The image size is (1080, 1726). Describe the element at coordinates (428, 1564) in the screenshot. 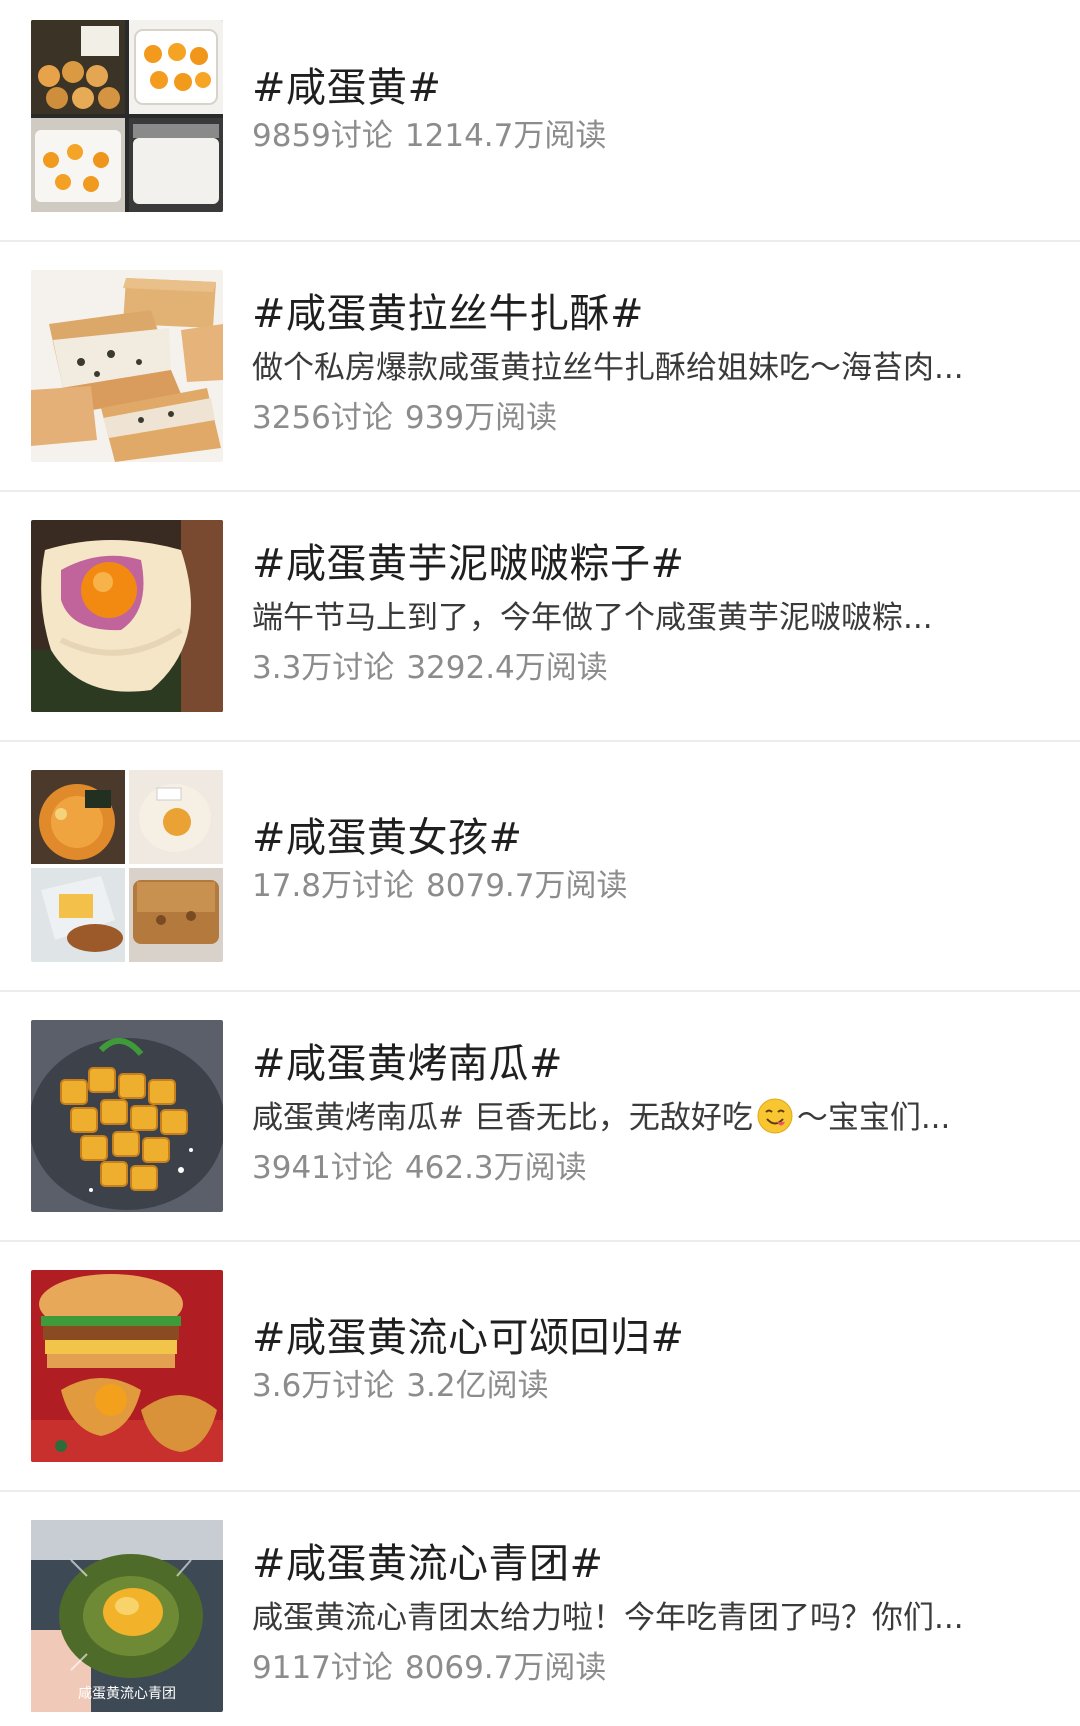

I see `topic-title: #咸蛋黄流心青团#` at that location.